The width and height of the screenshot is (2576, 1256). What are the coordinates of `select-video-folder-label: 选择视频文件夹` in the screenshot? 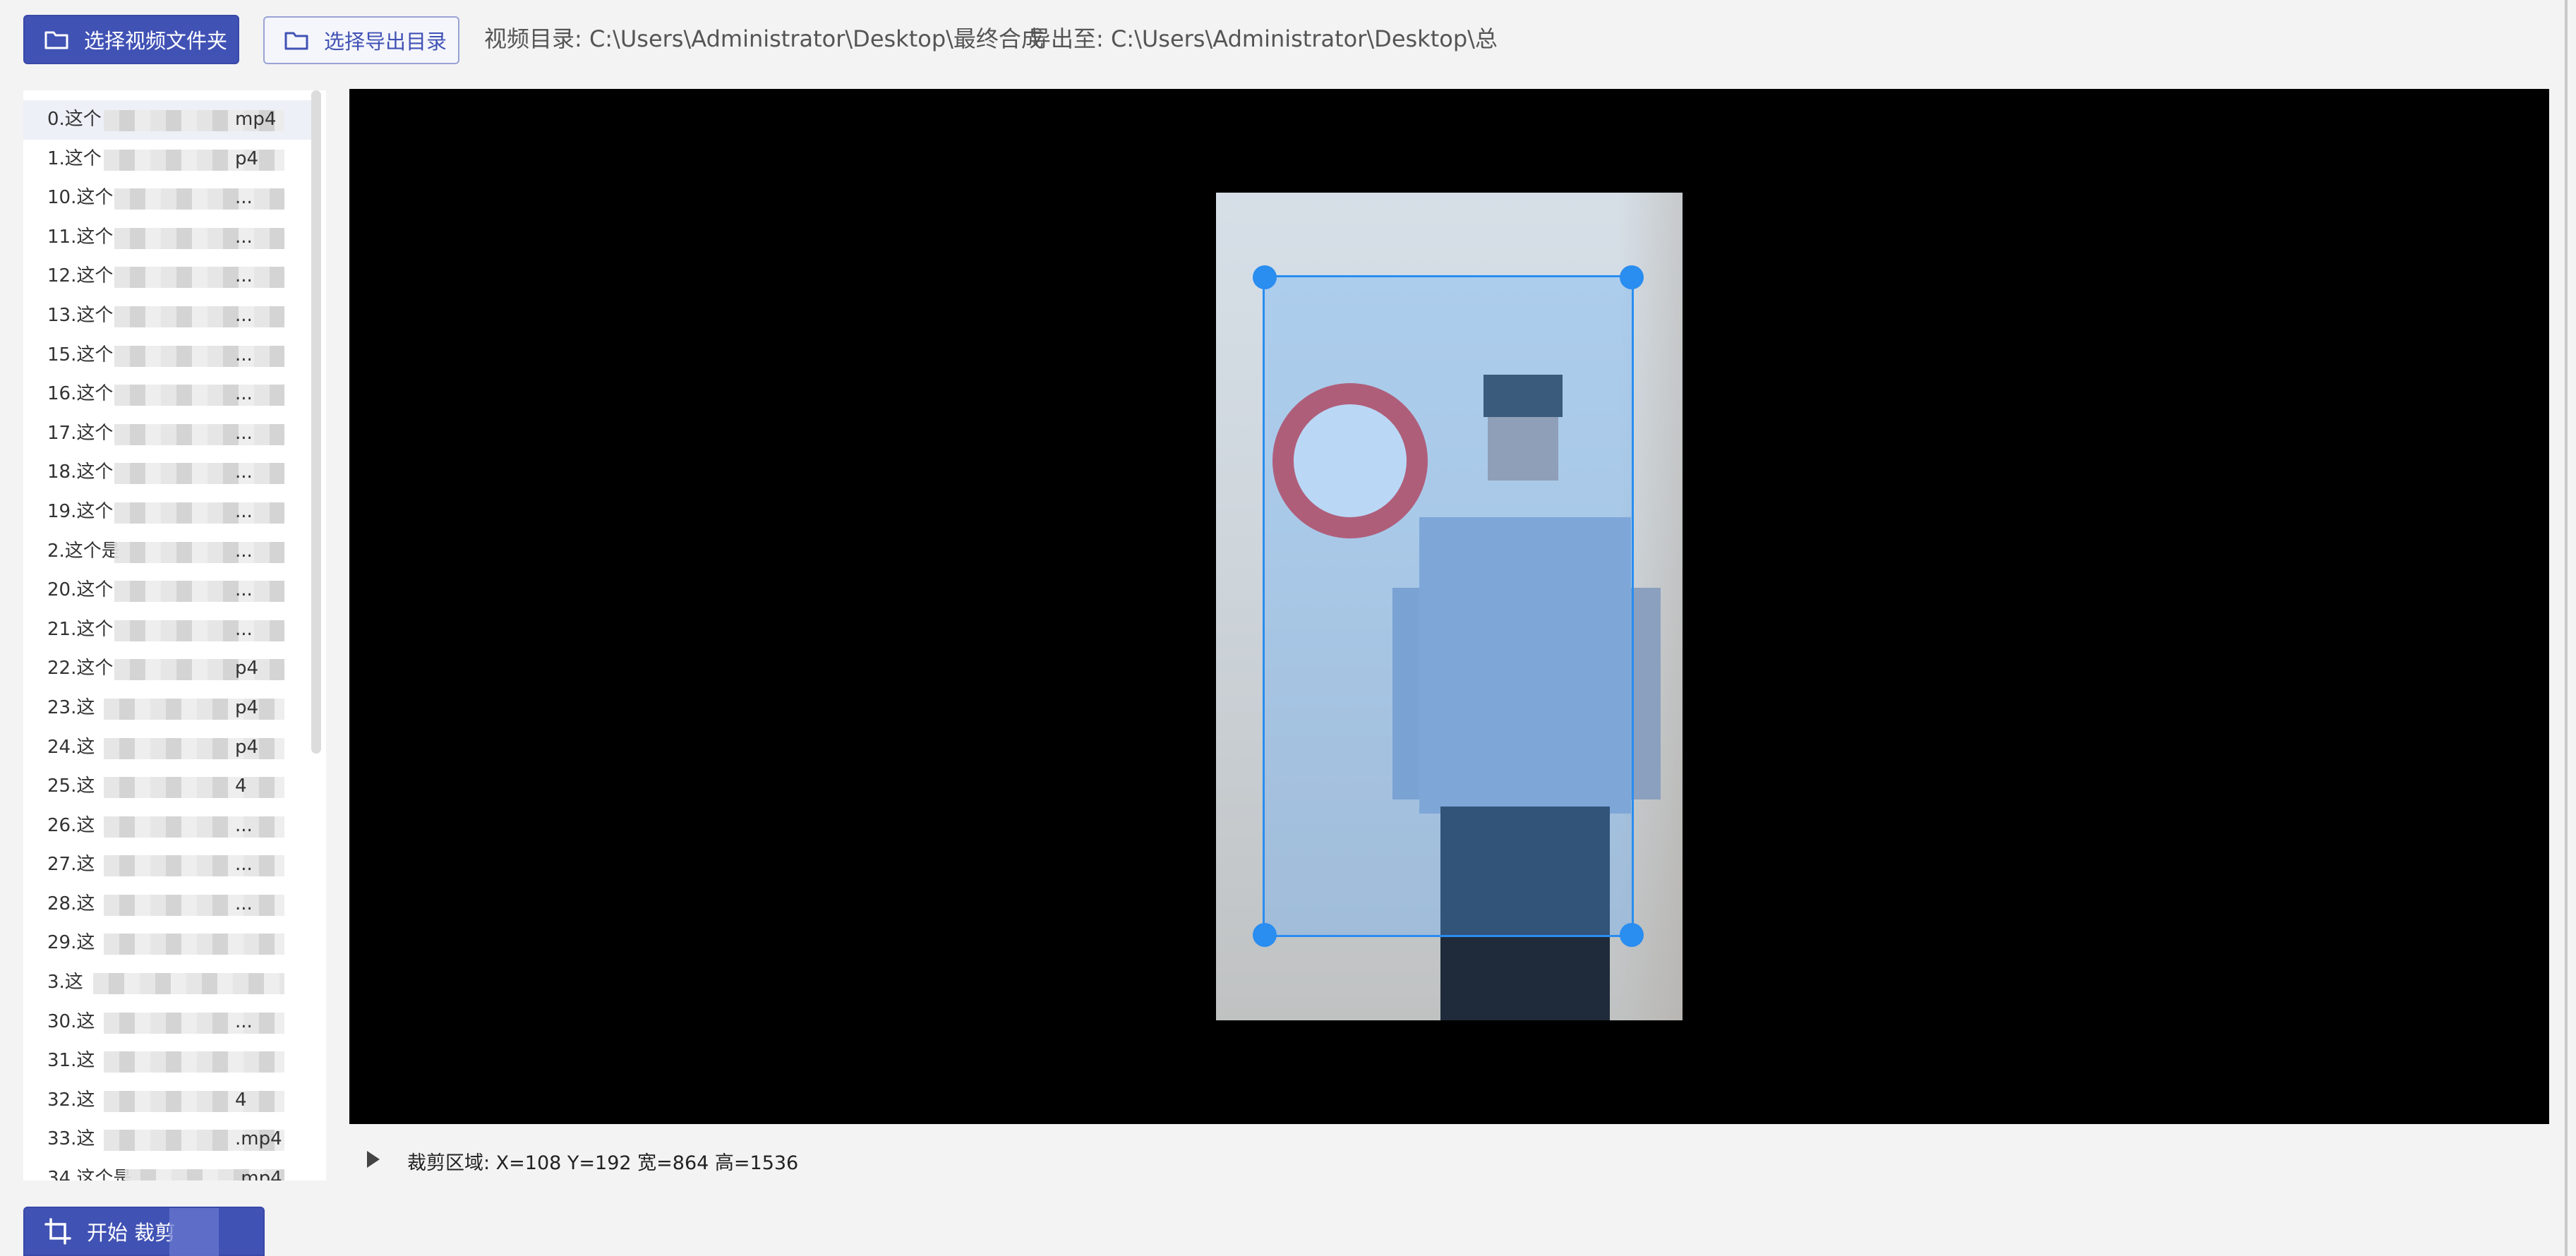 It's located at (156, 41).